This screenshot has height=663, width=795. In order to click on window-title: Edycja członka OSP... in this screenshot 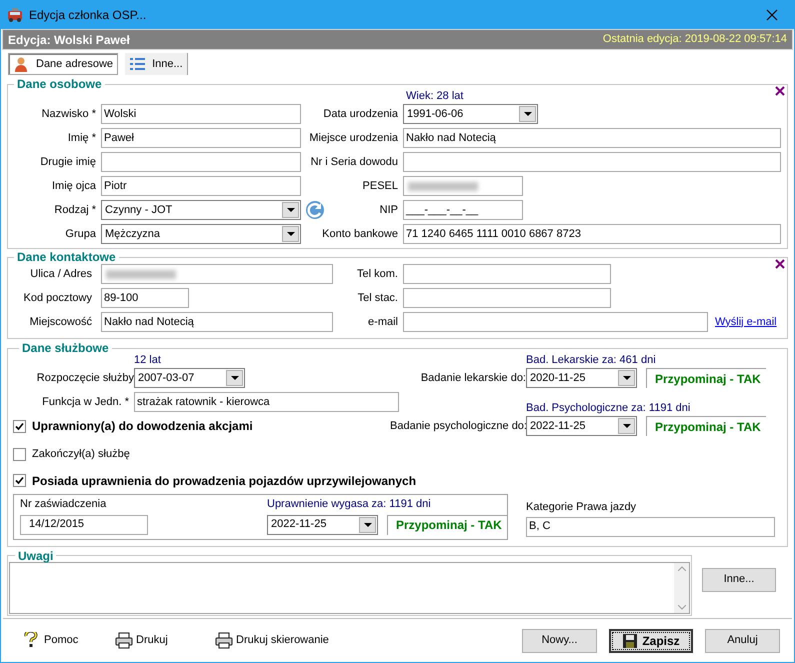, I will do `click(87, 15)`.